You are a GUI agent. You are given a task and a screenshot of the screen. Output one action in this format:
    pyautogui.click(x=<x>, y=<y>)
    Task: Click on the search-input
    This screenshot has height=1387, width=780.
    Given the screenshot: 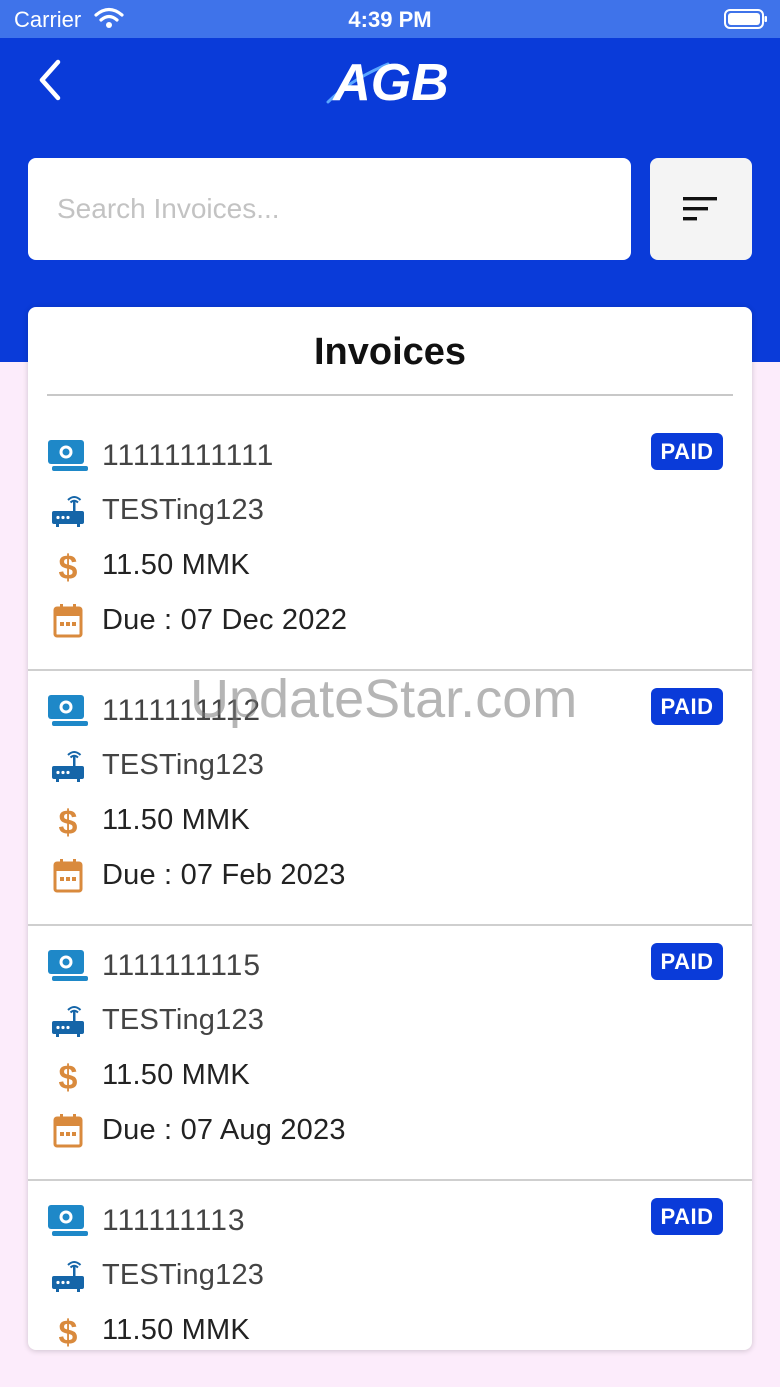 What is the action you would take?
    pyautogui.click(x=329, y=209)
    